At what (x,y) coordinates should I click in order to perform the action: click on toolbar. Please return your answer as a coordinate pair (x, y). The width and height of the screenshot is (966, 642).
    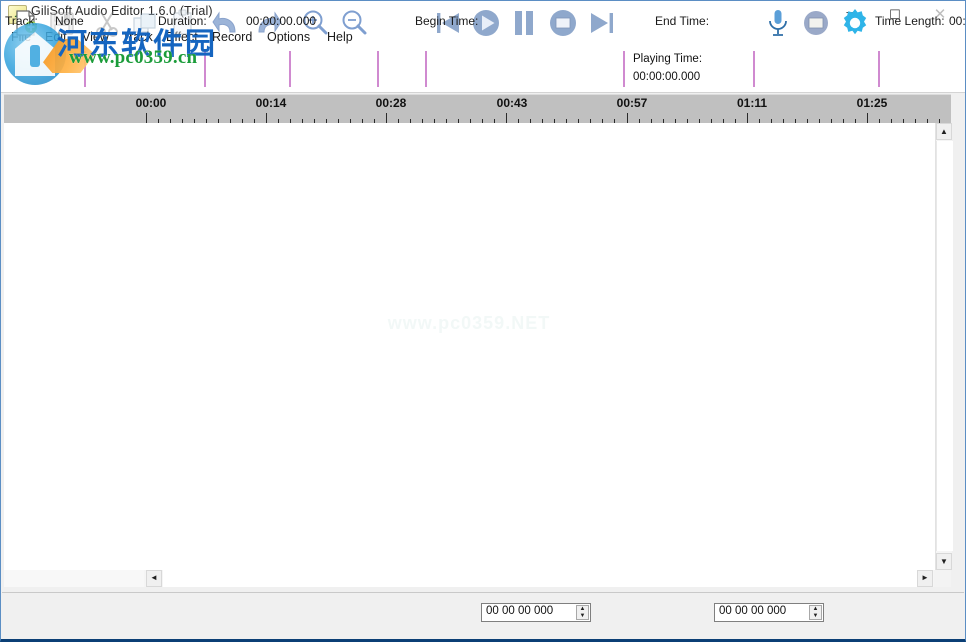
    Looking at the image, I should click on (483, 70).